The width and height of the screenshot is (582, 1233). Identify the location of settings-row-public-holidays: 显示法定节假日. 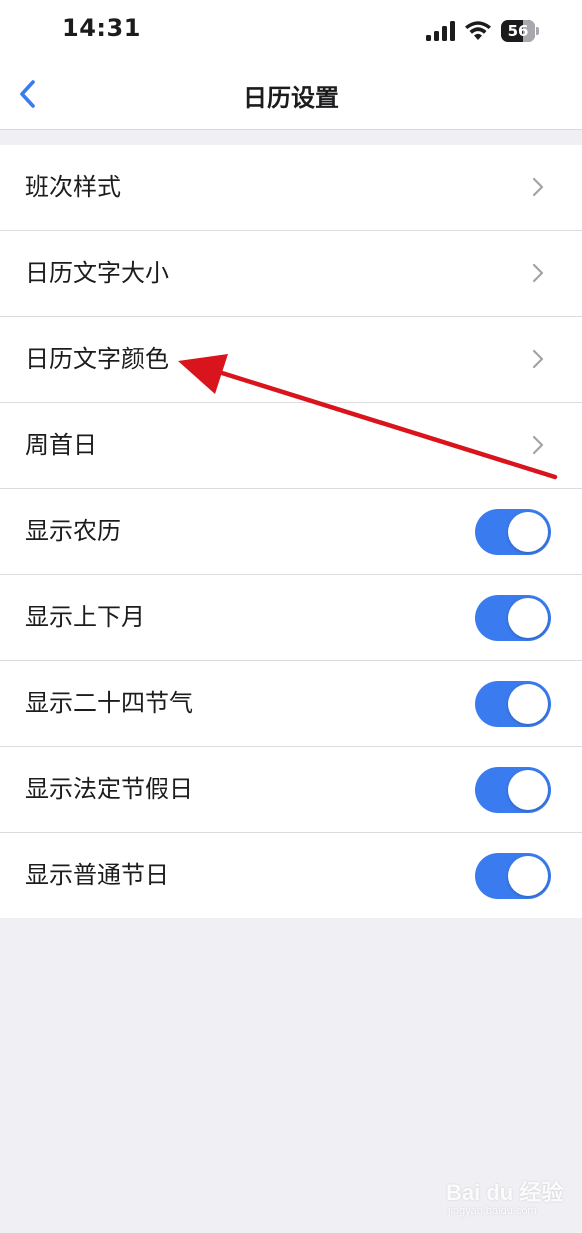
(291, 790).